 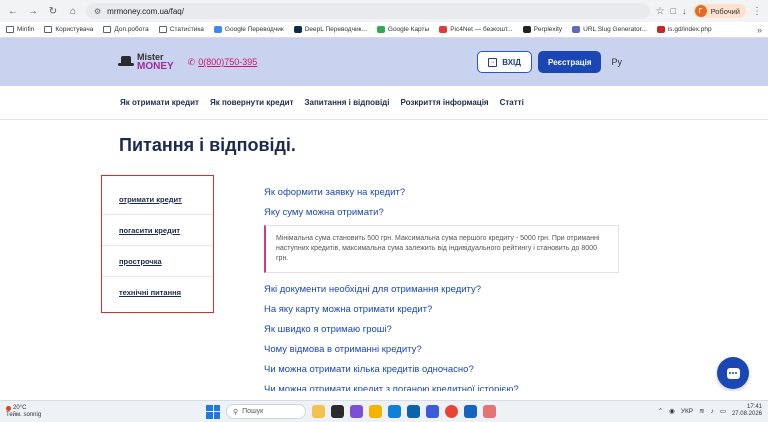 What do you see at coordinates (512, 102) in the screenshot?
I see `nav-articles: Статті` at bounding box center [512, 102].